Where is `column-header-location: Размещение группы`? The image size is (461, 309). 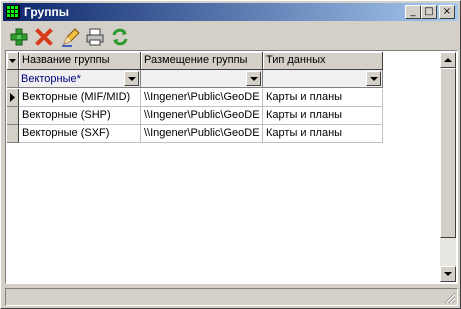
column-header-location: Размещение группы is located at coordinates (202, 61).